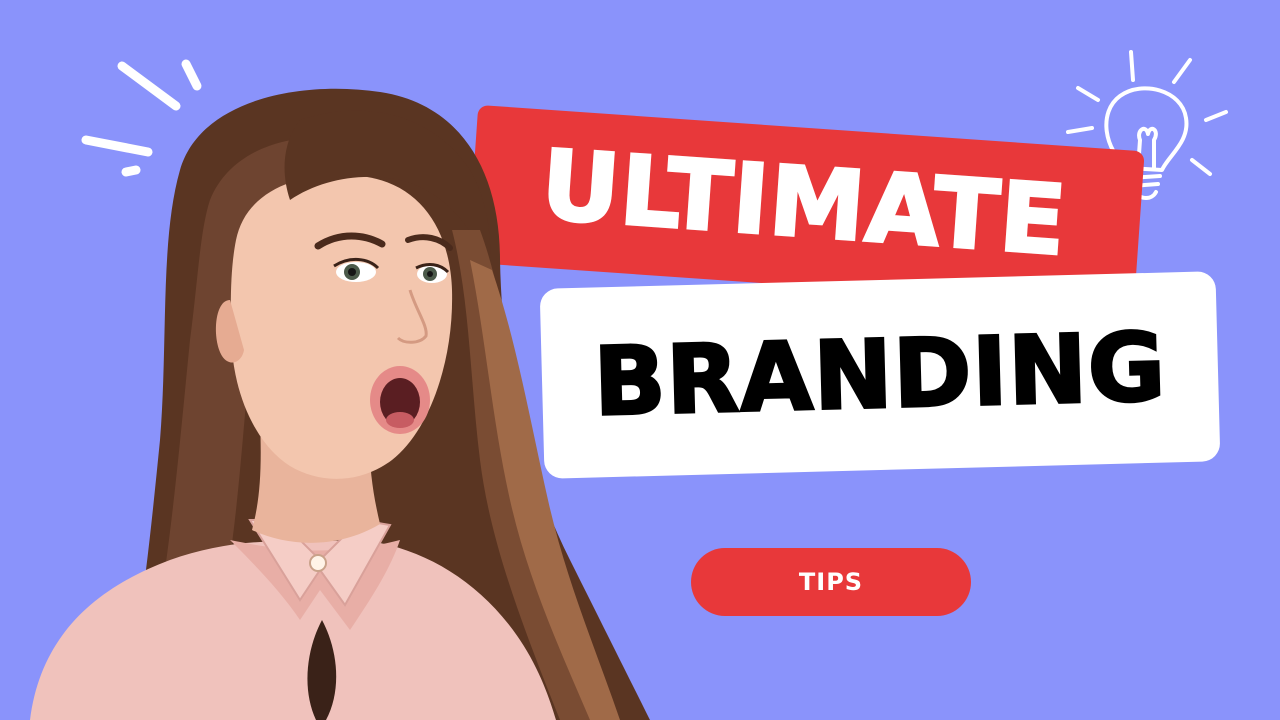 The width and height of the screenshot is (1280, 720). I want to click on tips-button: TIPS, so click(831, 582).